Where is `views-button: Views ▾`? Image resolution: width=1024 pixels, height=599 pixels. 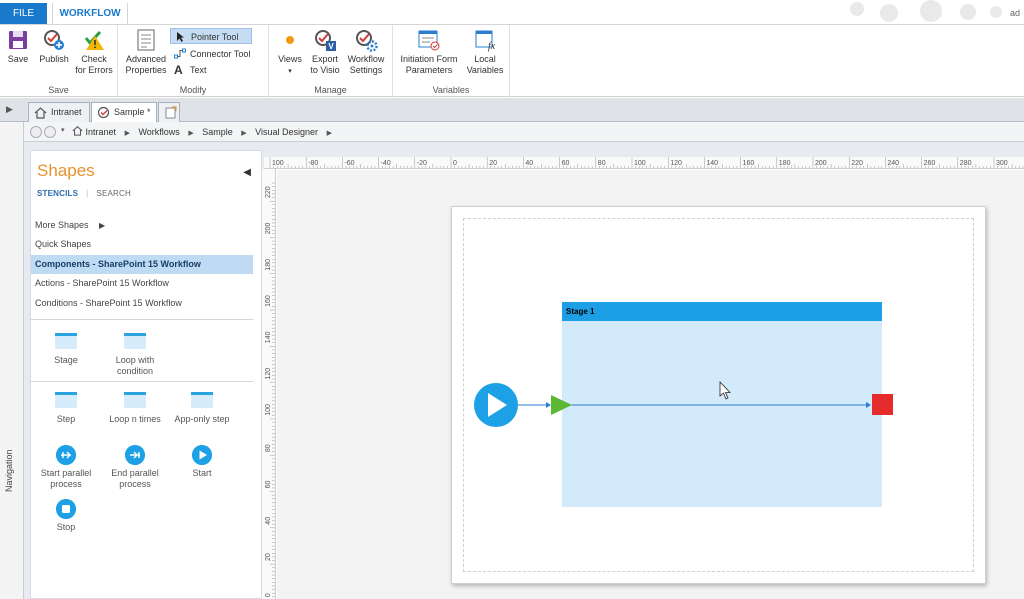 views-button: Views ▾ is located at coordinates (290, 52).